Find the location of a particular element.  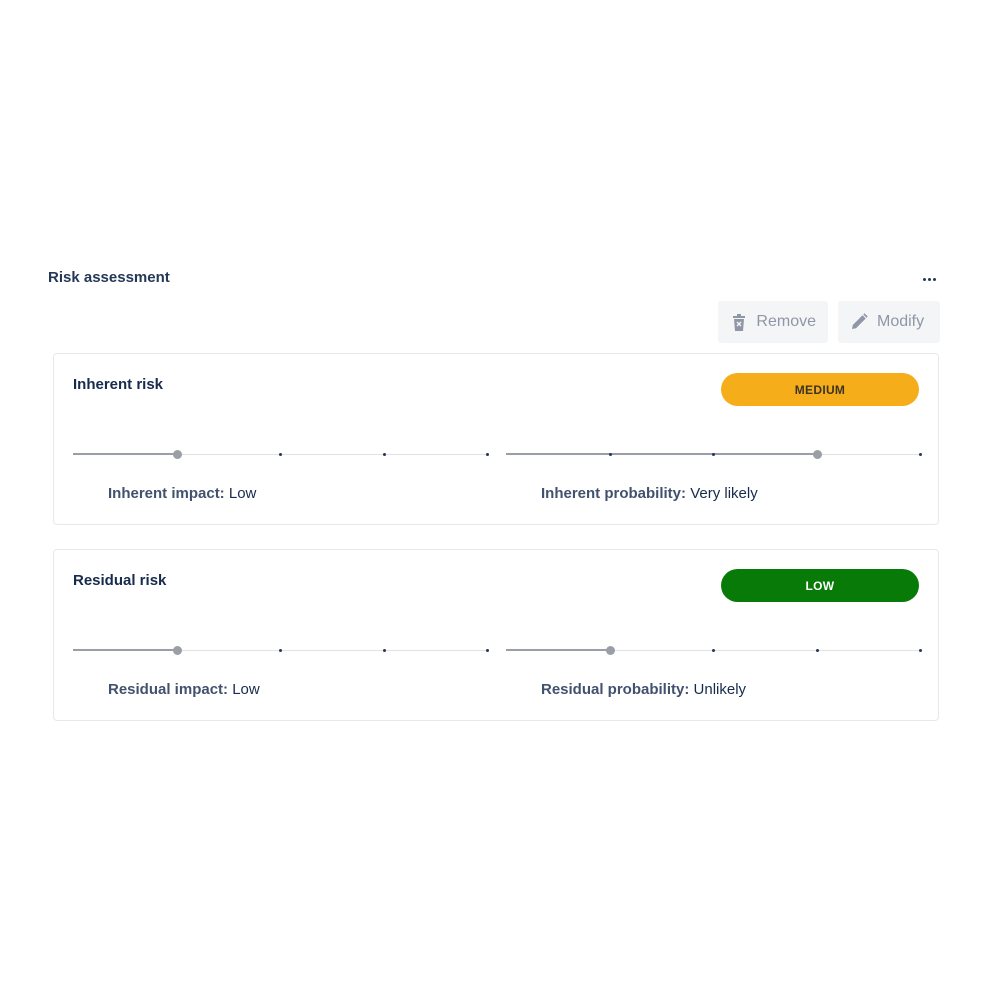

inherent-impact-label: Inherent impact: is located at coordinates (166, 493).